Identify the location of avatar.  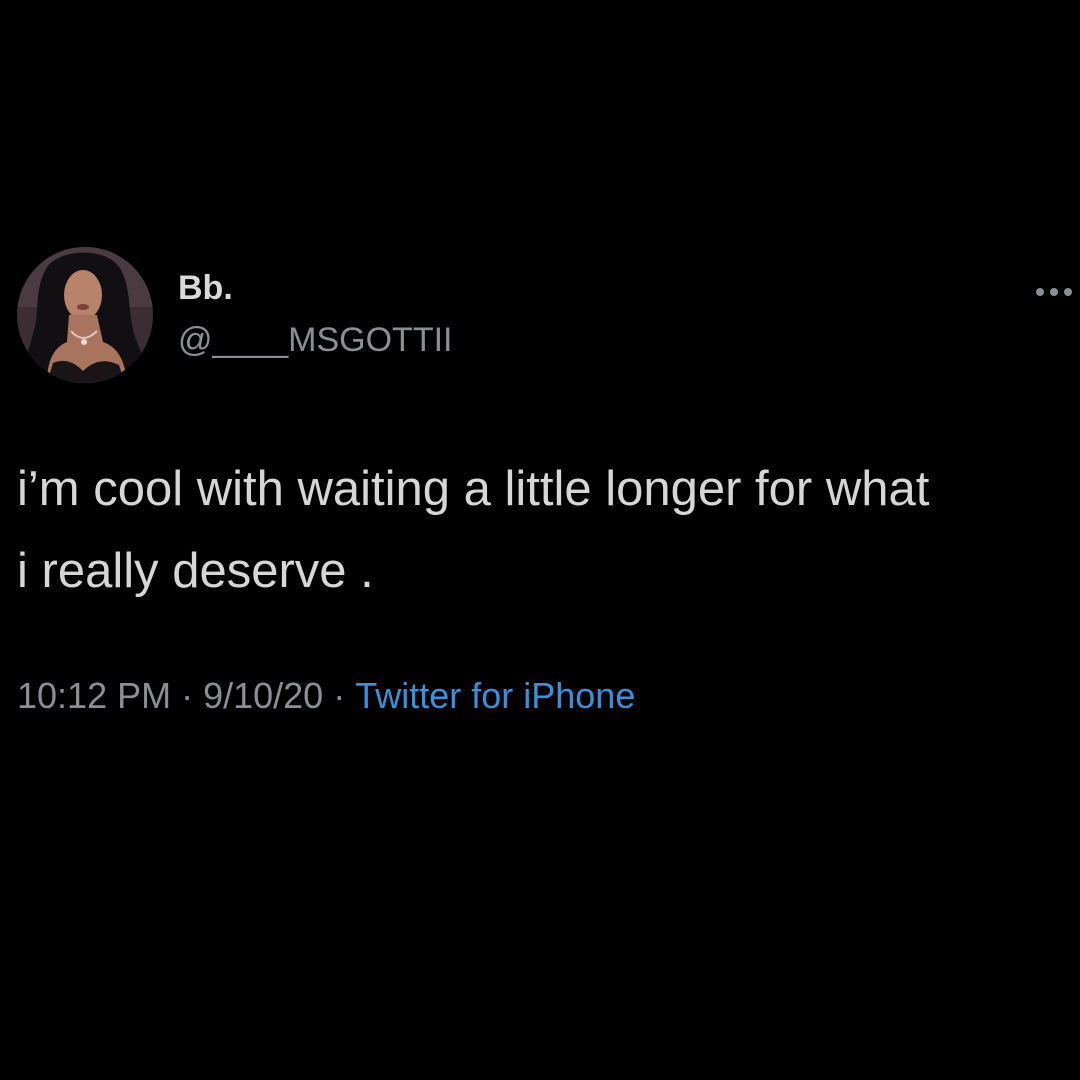
(85, 315).